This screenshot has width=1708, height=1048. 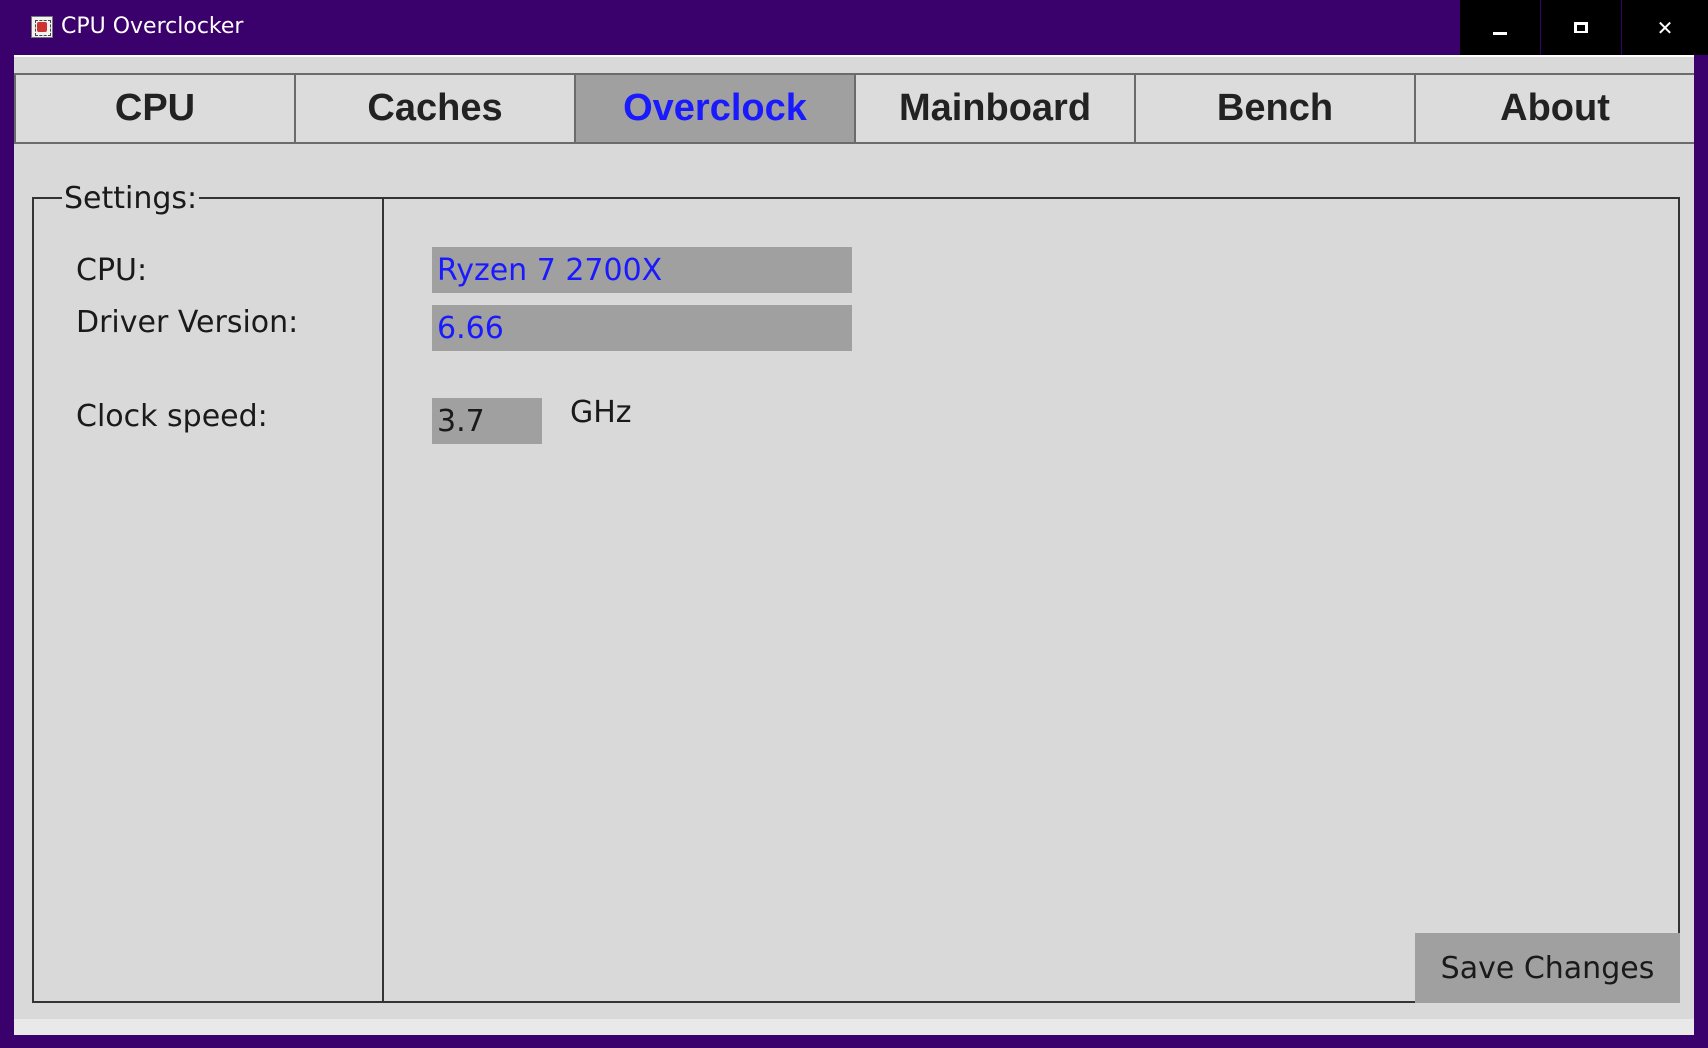 What do you see at coordinates (642, 270) in the screenshot?
I see `cpu-value-field: Ryzen 7 2700X` at bounding box center [642, 270].